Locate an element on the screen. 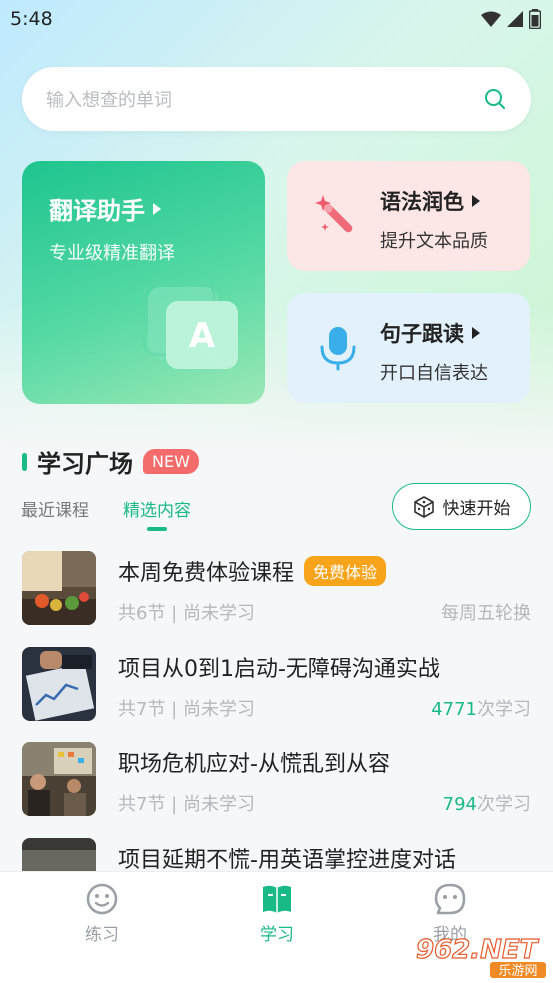 The image size is (553, 983). status-icons is located at coordinates (511, 19).